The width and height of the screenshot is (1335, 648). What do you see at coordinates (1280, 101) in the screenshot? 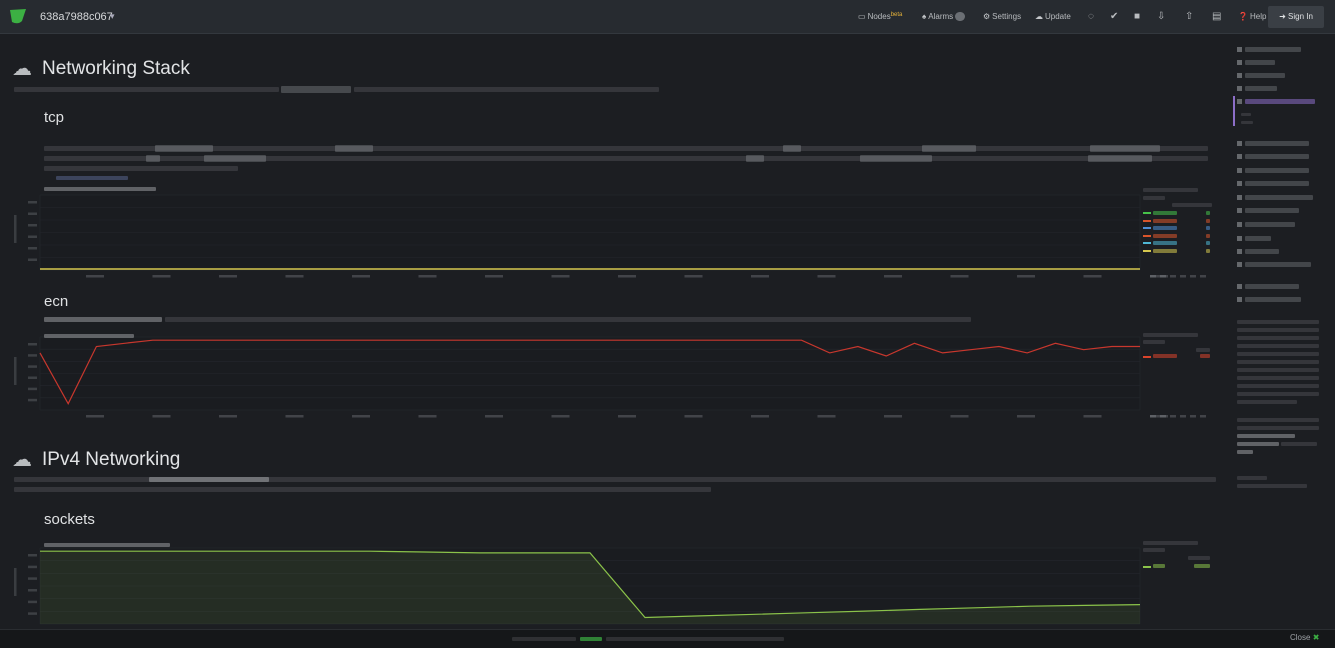
I see `menu-item-active` at bounding box center [1280, 101].